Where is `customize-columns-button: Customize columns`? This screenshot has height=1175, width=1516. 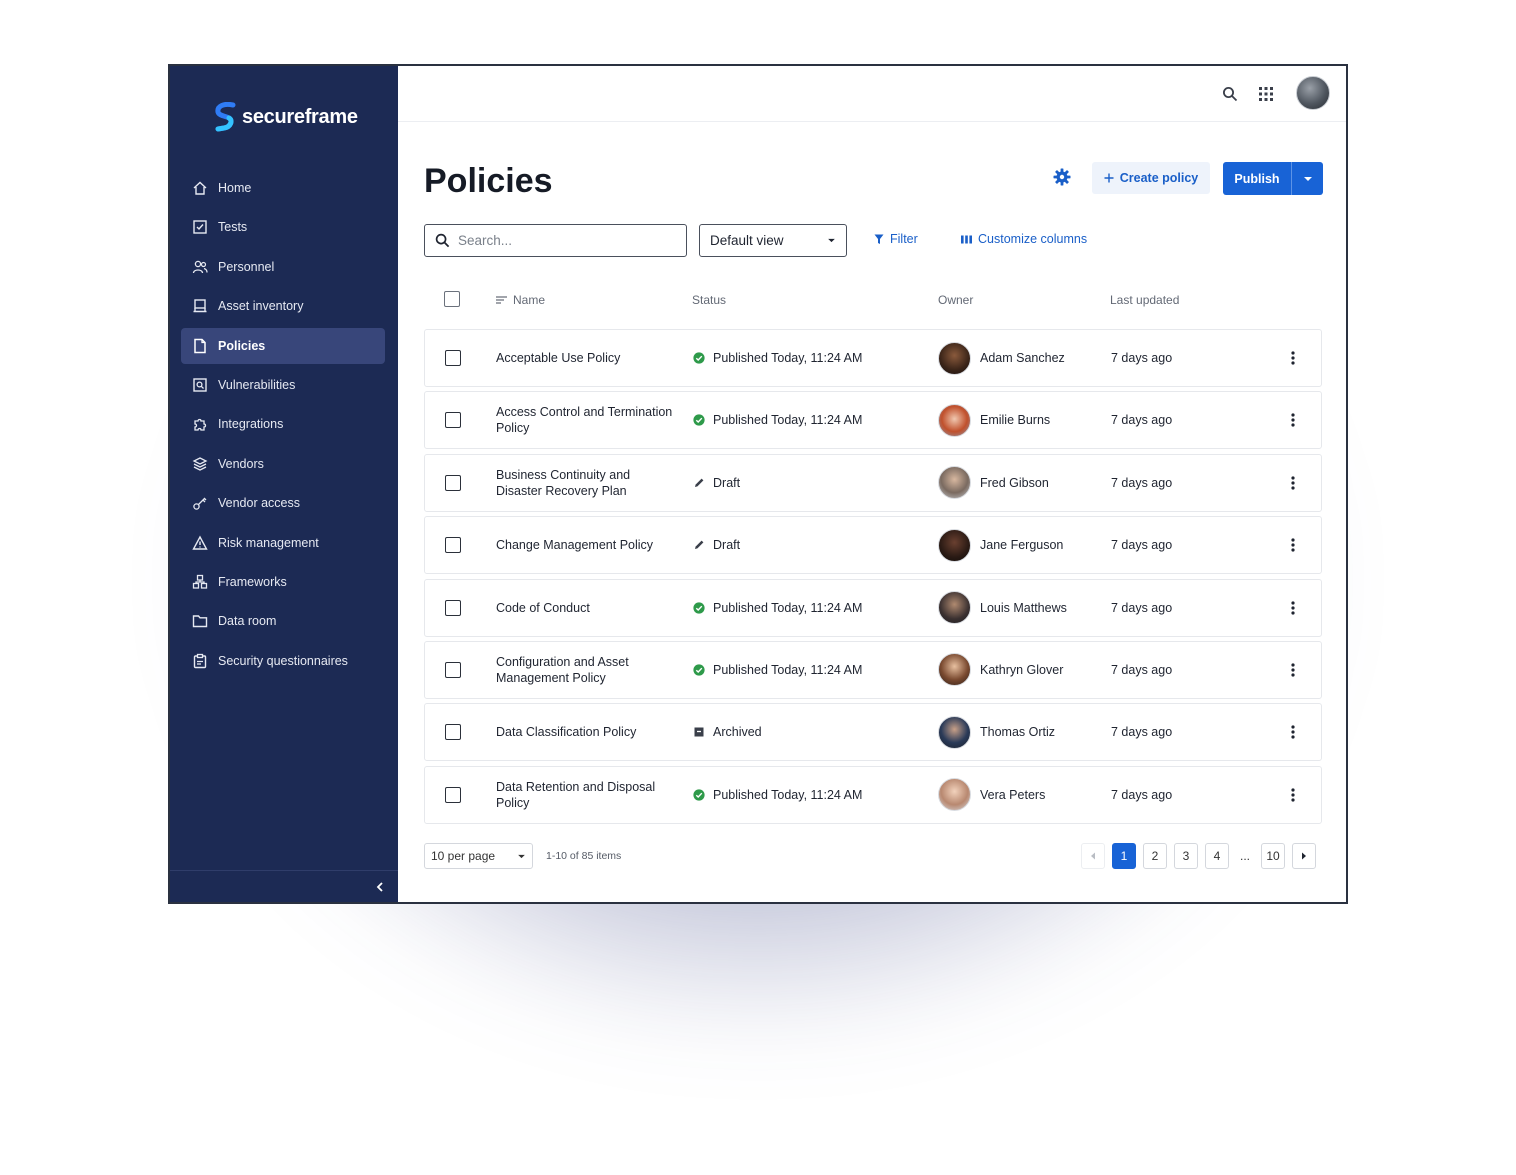
customize-columns-button: Customize columns is located at coordinates (1024, 239).